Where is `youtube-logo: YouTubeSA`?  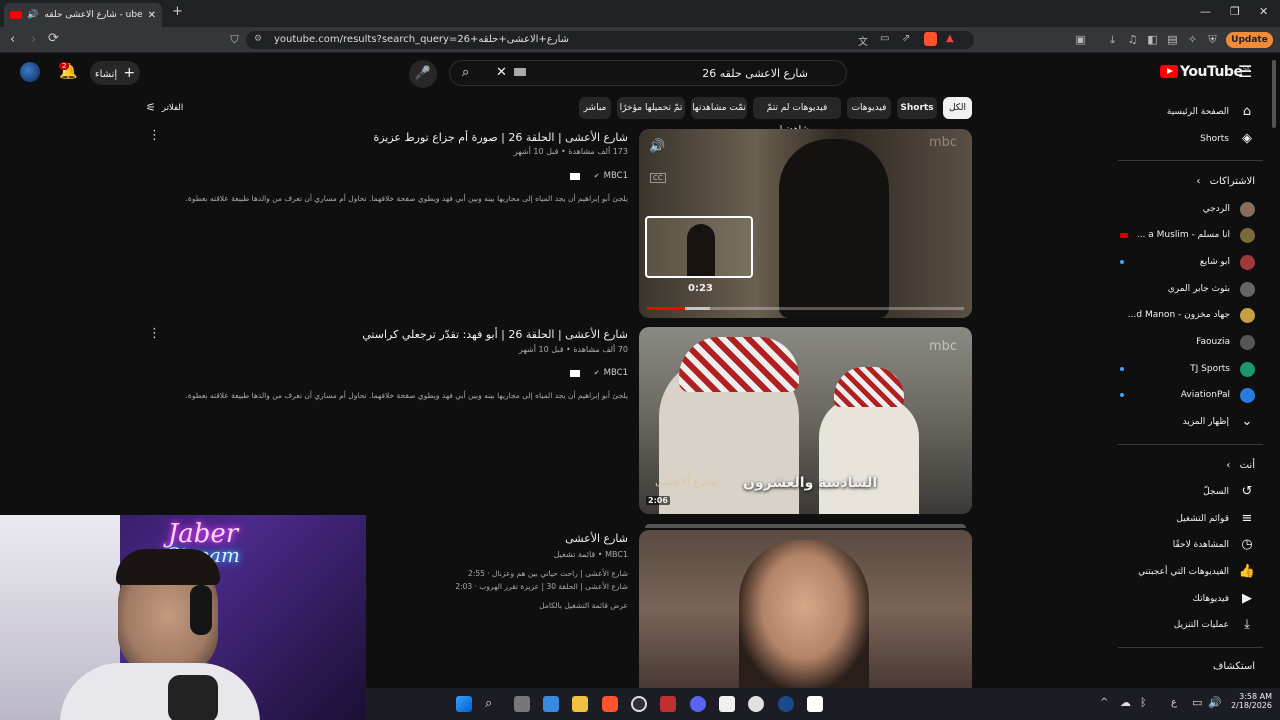 youtube-logo: YouTubeSA is located at coordinates (1205, 72).